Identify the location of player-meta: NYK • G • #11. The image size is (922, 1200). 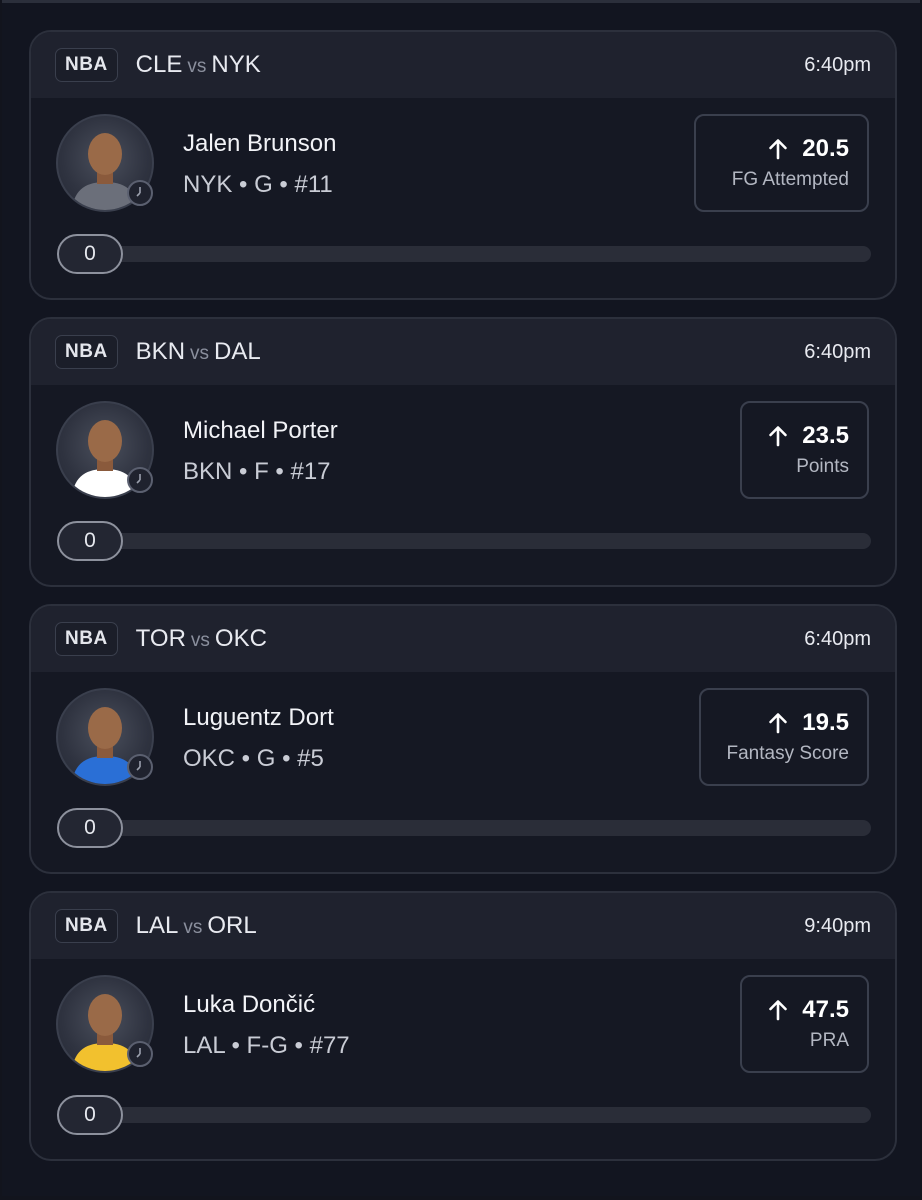
(258, 184).